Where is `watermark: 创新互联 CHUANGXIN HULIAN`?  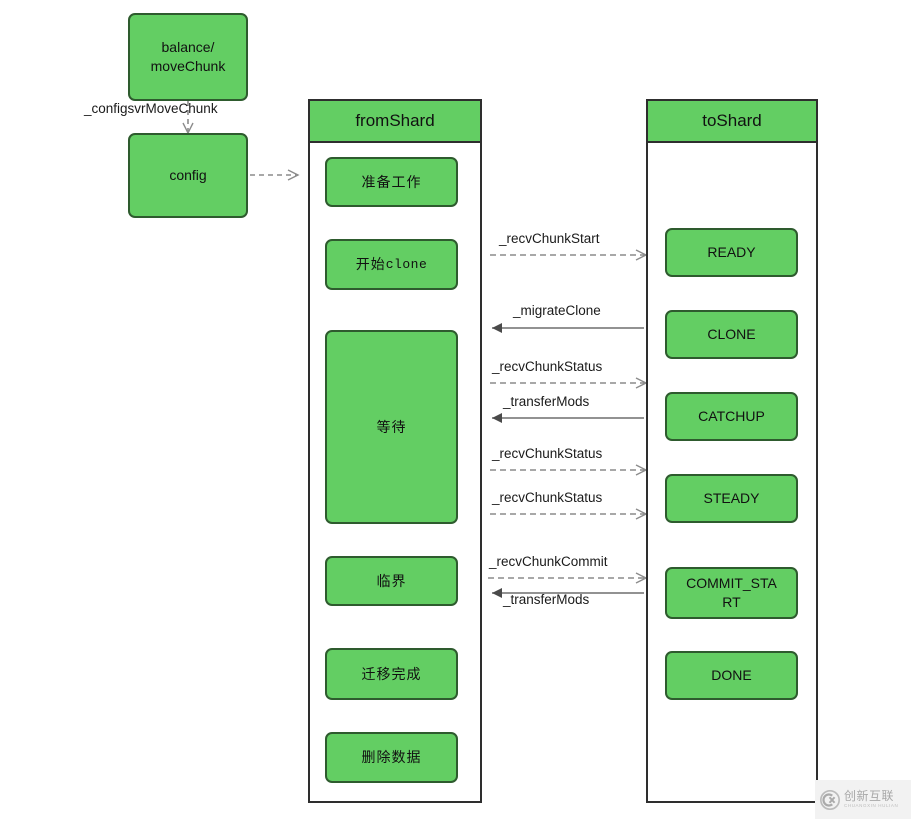
watermark: 创新互联 CHUANGXIN HULIAN is located at coordinates (863, 799).